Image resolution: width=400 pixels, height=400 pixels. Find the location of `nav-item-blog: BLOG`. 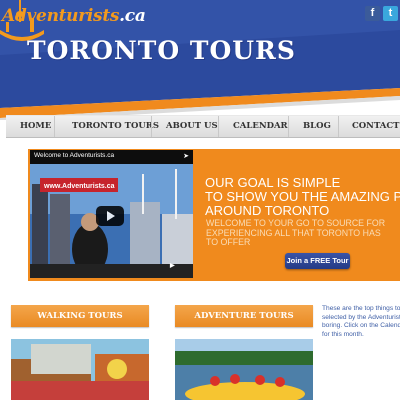

nav-item-blog: BLOG is located at coordinates (317, 126).